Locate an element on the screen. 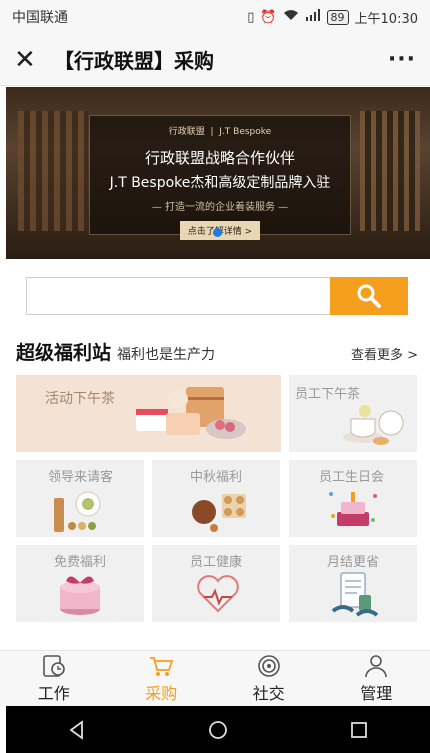  card-birthday-party: 员工生日会 is located at coordinates (353, 498).